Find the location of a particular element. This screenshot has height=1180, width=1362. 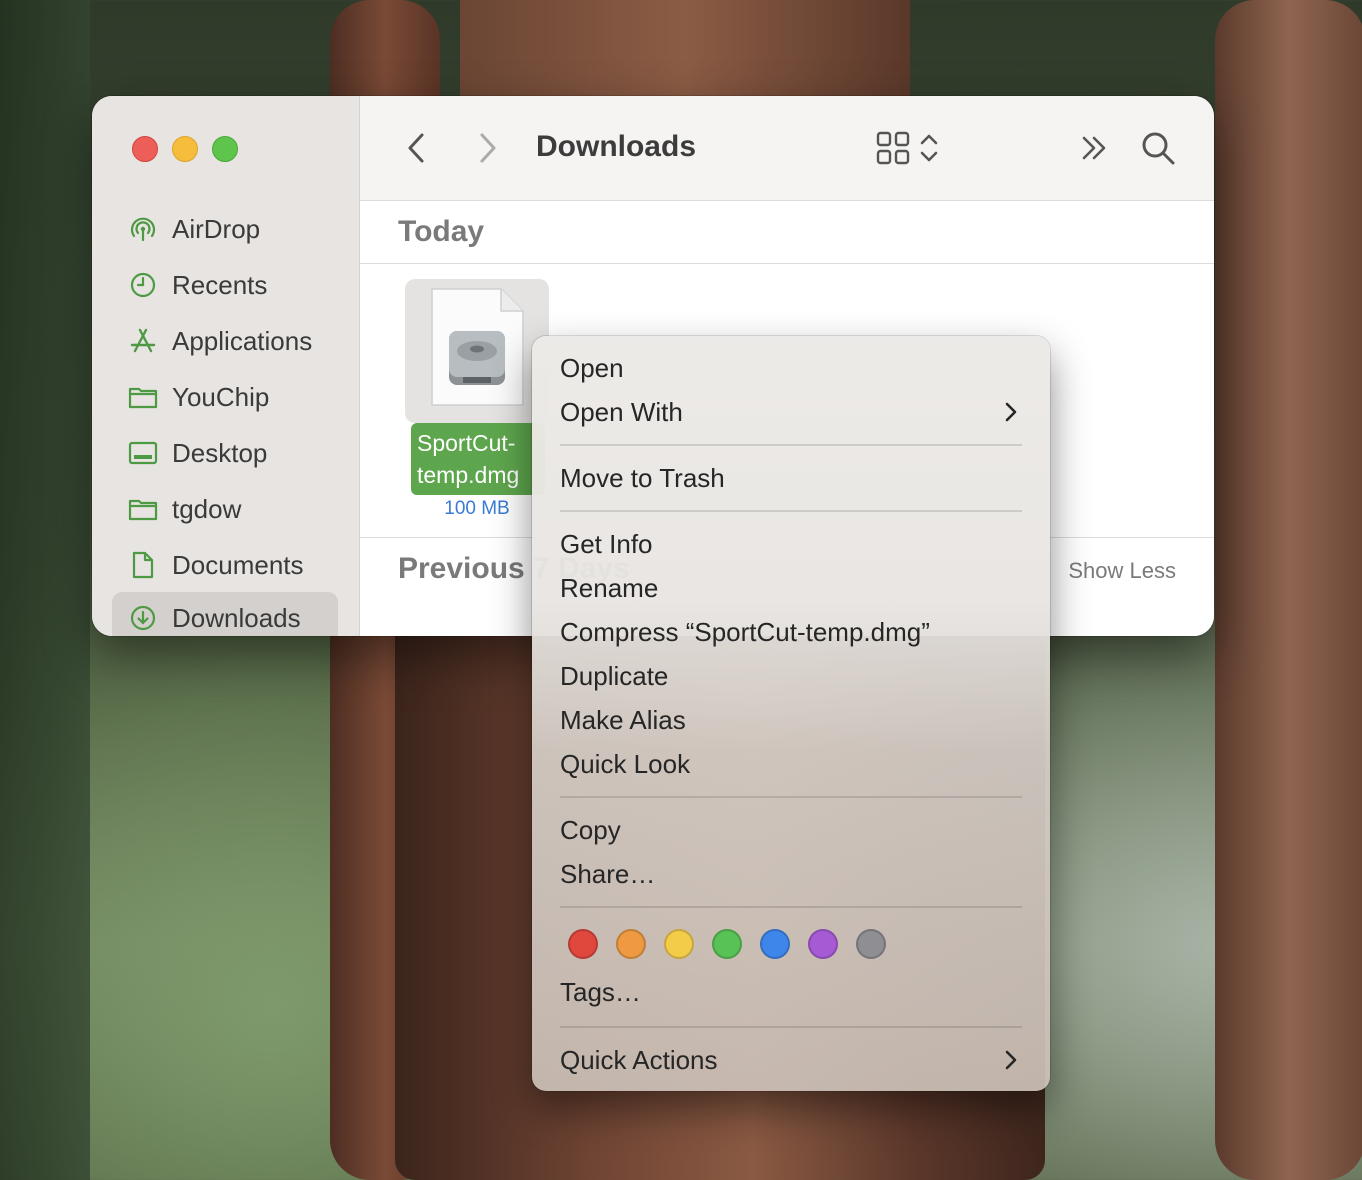

sidebar-item-tgdow: tgdow is located at coordinates (225, 509).